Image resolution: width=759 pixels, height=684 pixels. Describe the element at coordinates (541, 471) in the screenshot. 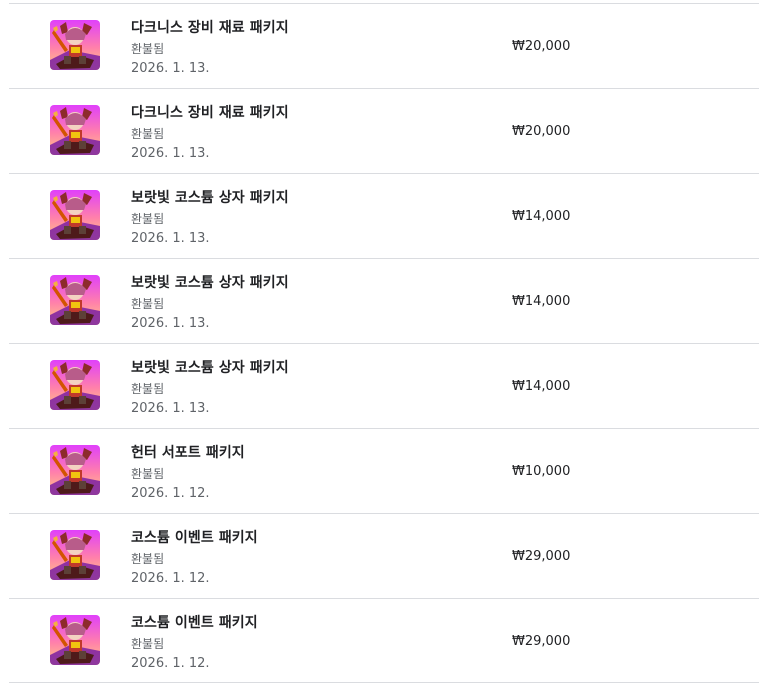

I see `product-price: ₩10,000` at that location.